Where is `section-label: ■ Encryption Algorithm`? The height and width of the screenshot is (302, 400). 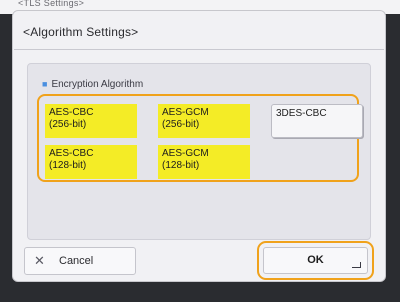
section-label: ■ Encryption Algorithm is located at coordinates (92, 84).